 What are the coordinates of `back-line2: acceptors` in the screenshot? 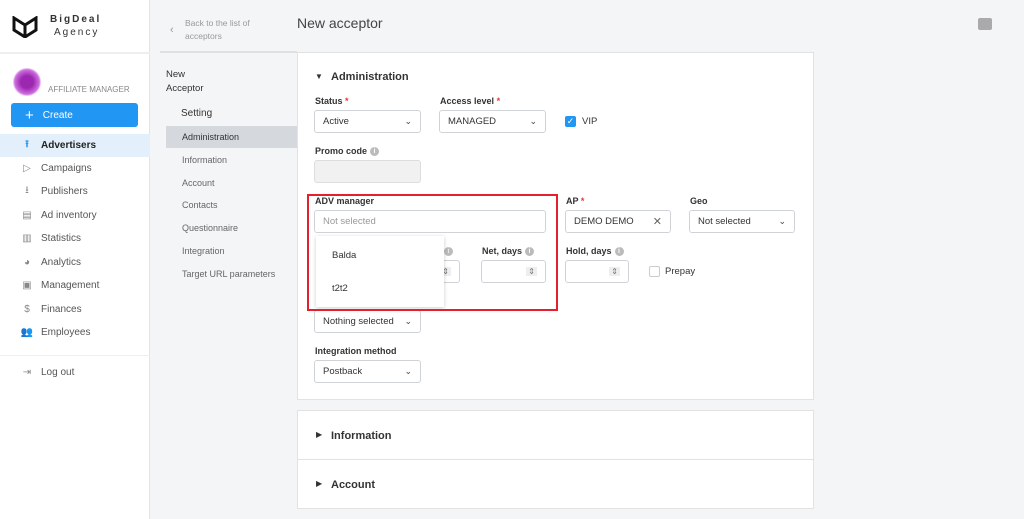 It's located at (203, 36).